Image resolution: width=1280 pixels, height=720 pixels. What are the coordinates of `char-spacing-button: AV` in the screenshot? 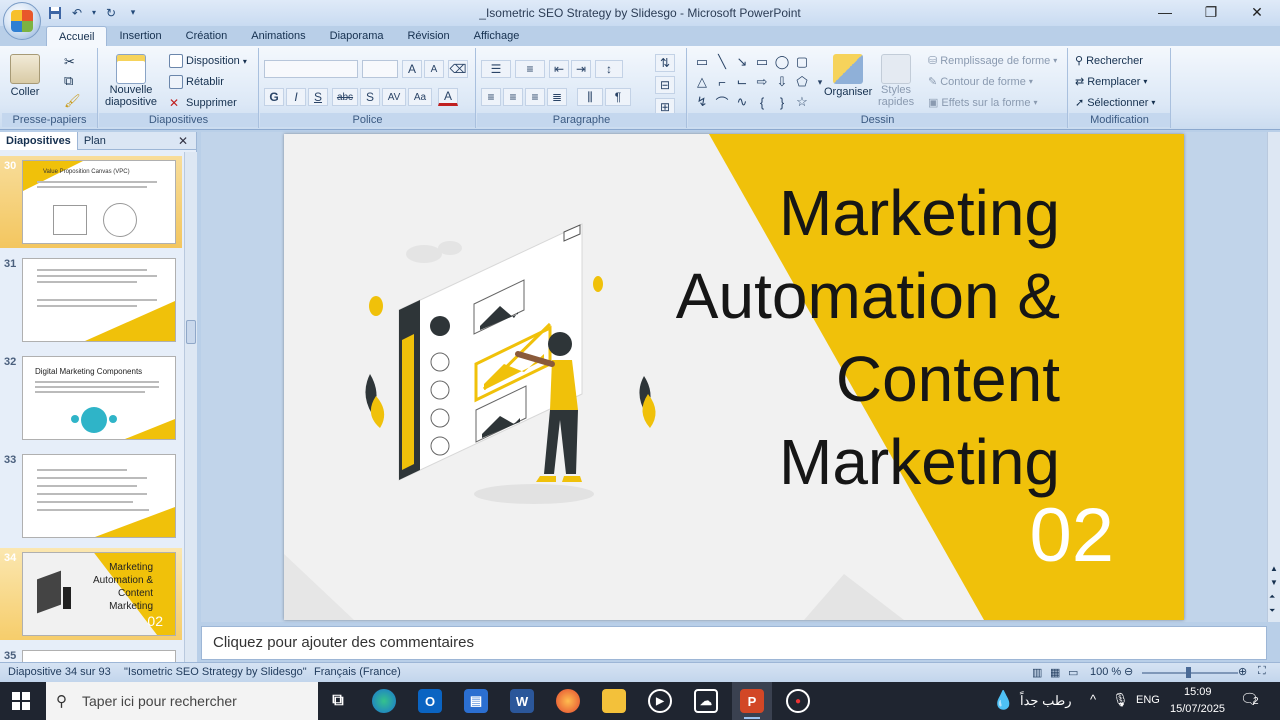 It's located at (394, 97).